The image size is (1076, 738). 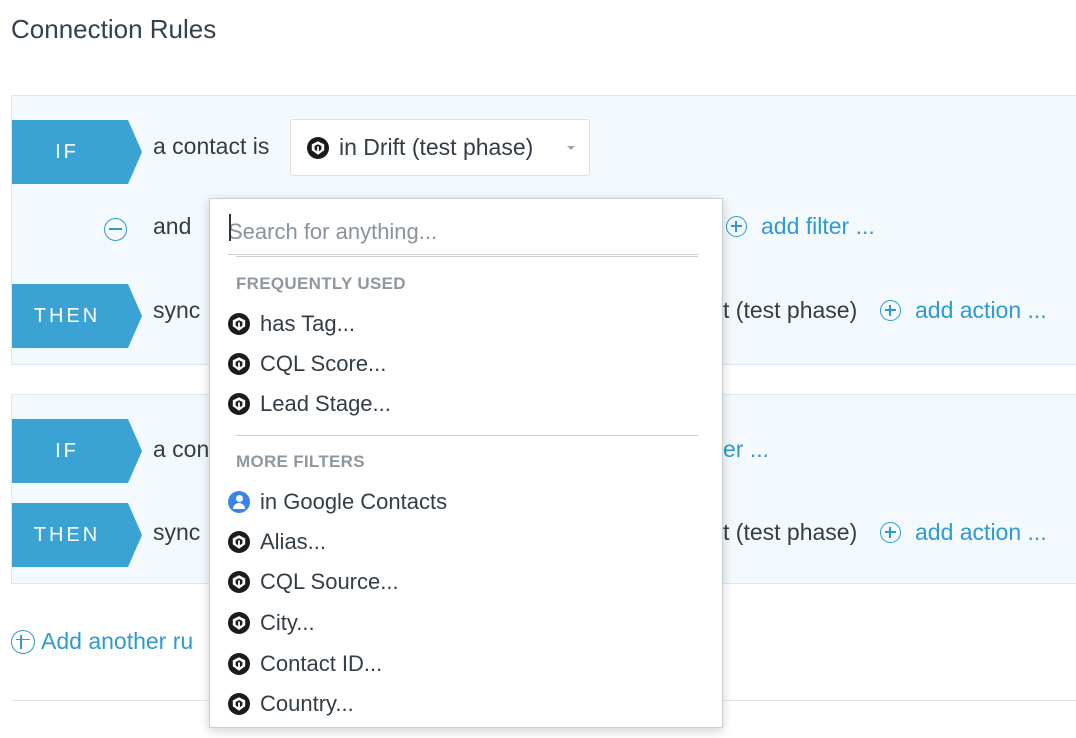 What do you see at coordinates (436, 147) in the screenshot?
I see `selected-source-label: in Drift (test phase)` at bounding box center [436, 147].